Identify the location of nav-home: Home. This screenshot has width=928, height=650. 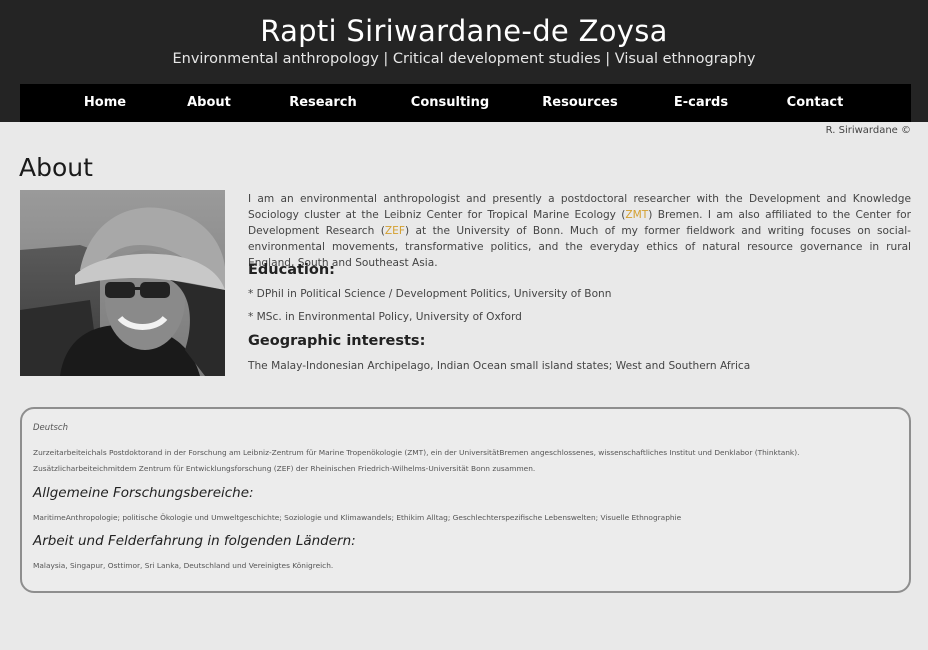
(105, 103).